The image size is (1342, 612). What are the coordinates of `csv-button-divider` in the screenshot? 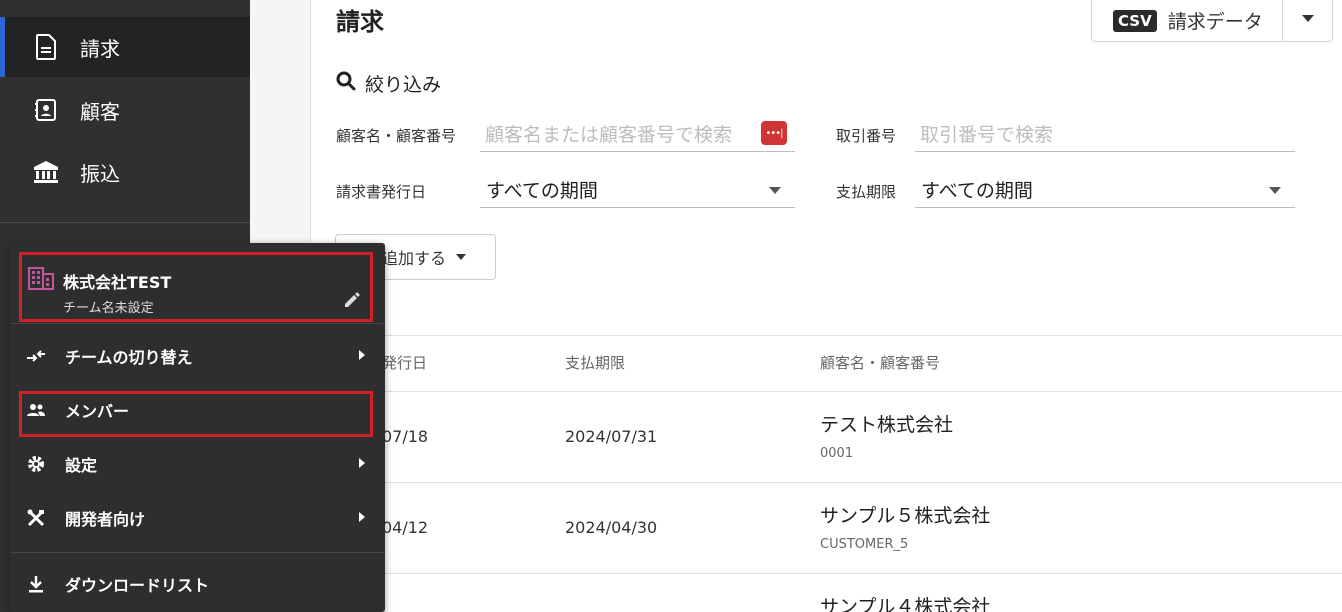 It's located at (1282, 21).